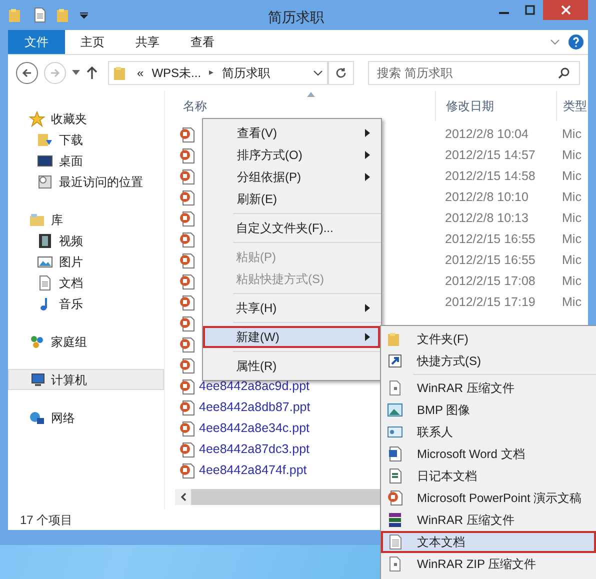  What do you see at coordinates (486, 197) in the screenshot?
I see `modified-date: 2012/2/8 10:10` at bounding box center [486, 197].